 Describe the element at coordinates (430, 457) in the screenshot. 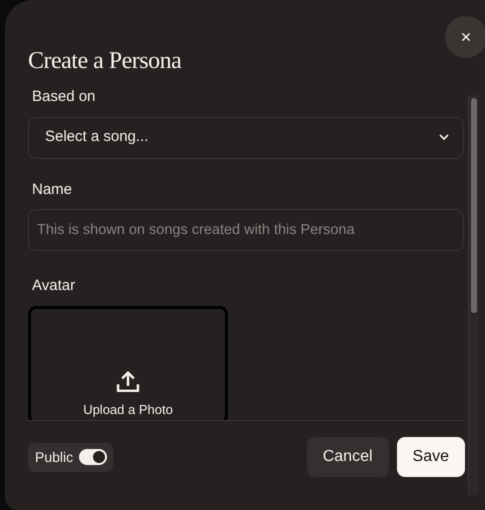

I see `save-button: Save` at that location.